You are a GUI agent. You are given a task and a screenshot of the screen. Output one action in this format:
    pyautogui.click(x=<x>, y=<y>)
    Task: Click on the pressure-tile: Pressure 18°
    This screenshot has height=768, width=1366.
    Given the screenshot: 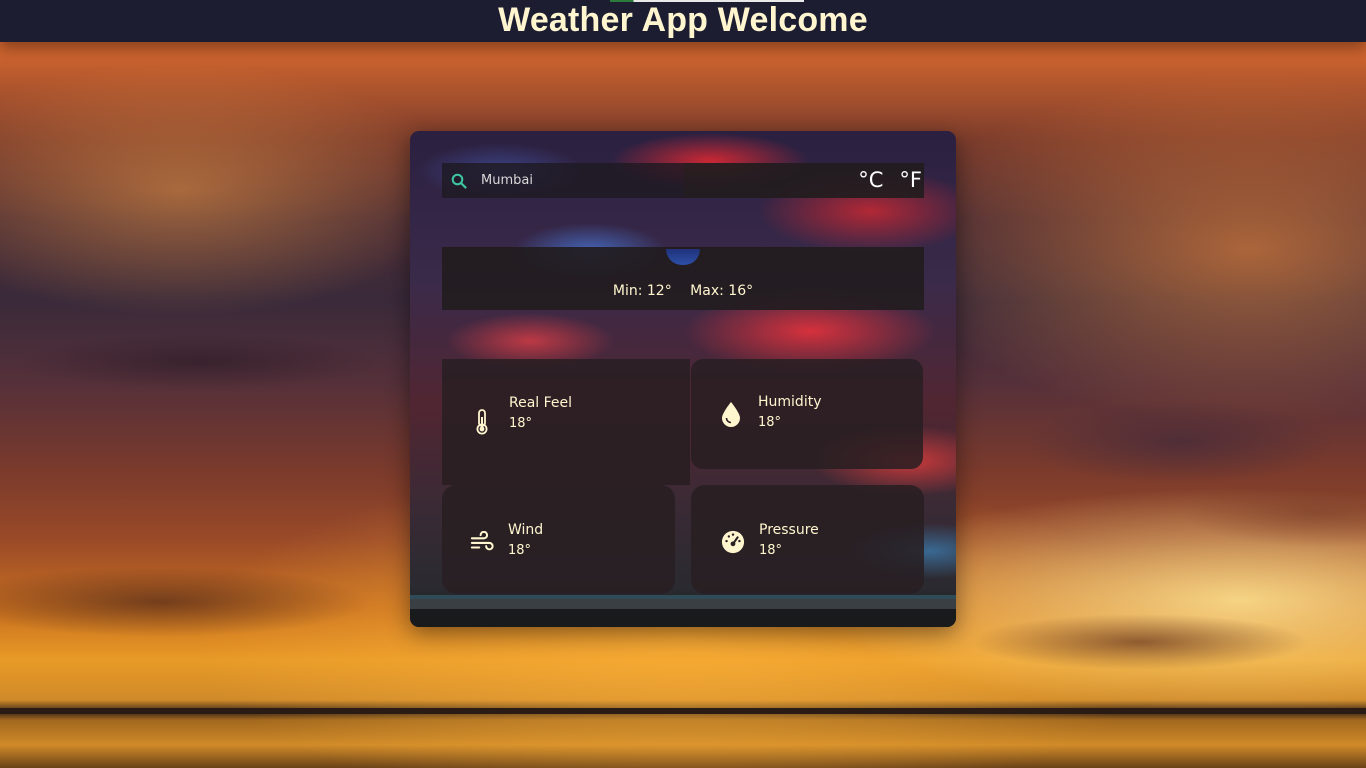 What is the action you would take?
    pyautogui.click(x=807, y=539)
    